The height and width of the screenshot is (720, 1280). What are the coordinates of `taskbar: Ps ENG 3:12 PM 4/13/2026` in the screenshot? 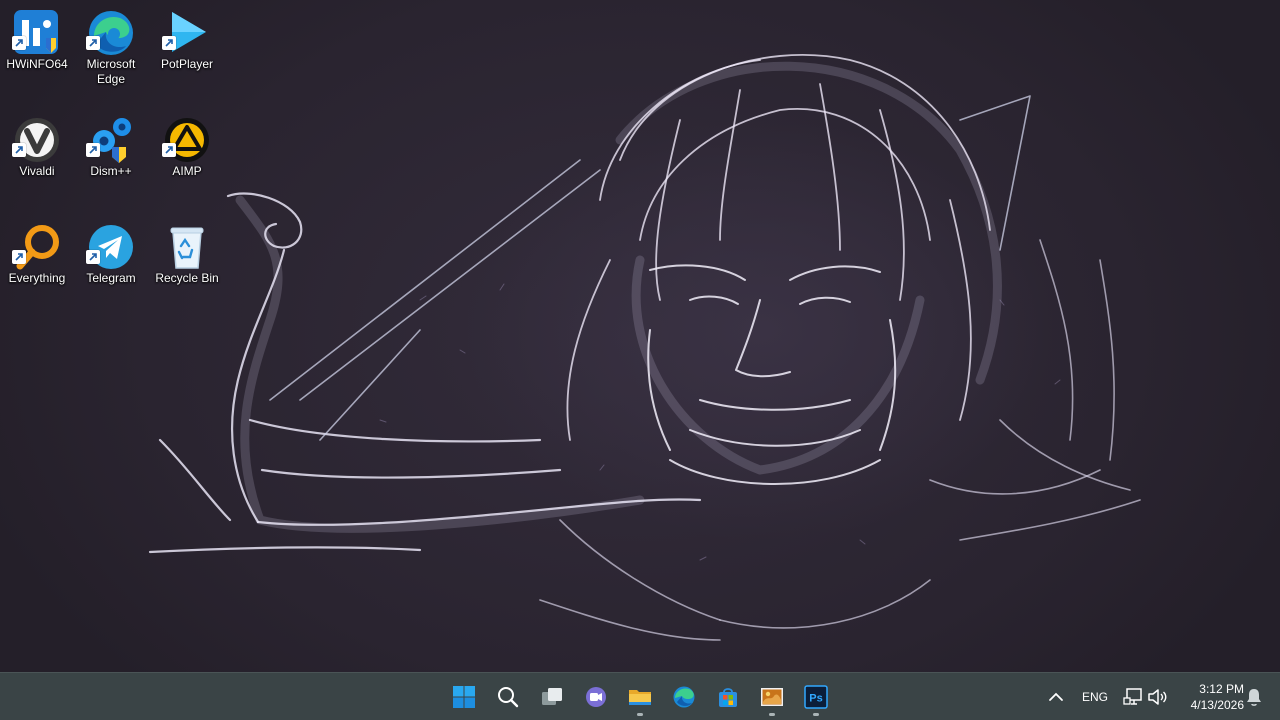 It's located at (640, 696).